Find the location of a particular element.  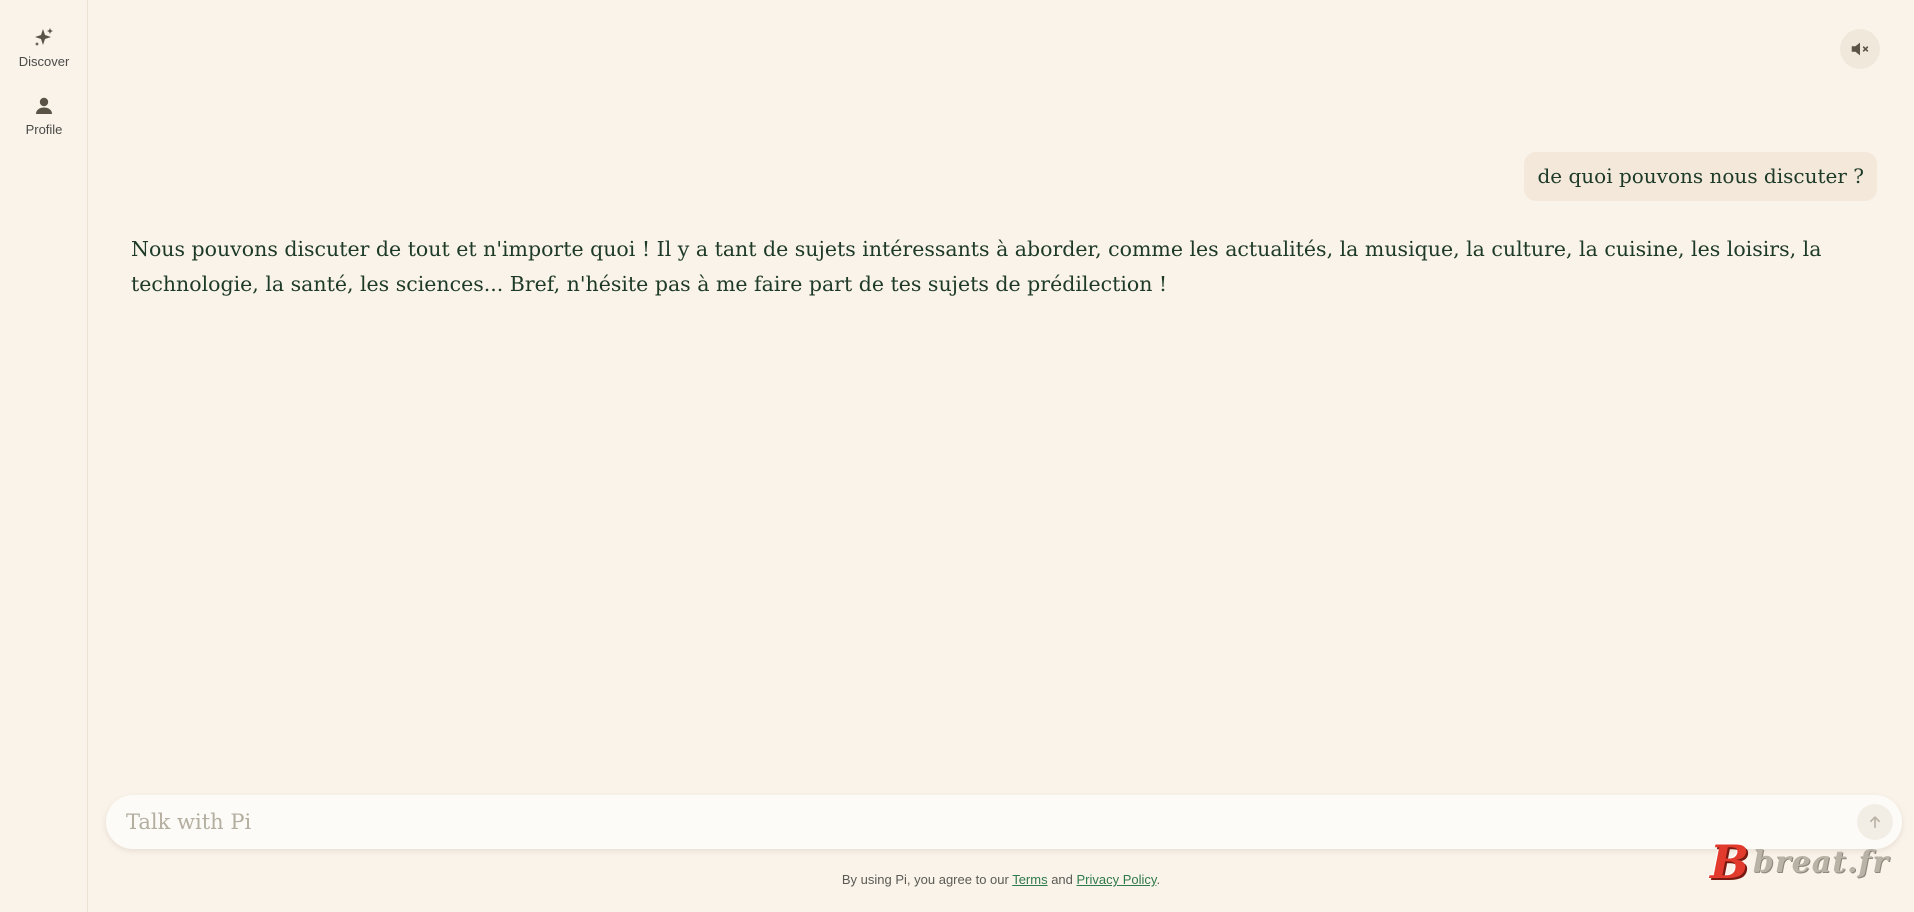

sidebar-item-discover: Discover is located at coordinates (44, 47).